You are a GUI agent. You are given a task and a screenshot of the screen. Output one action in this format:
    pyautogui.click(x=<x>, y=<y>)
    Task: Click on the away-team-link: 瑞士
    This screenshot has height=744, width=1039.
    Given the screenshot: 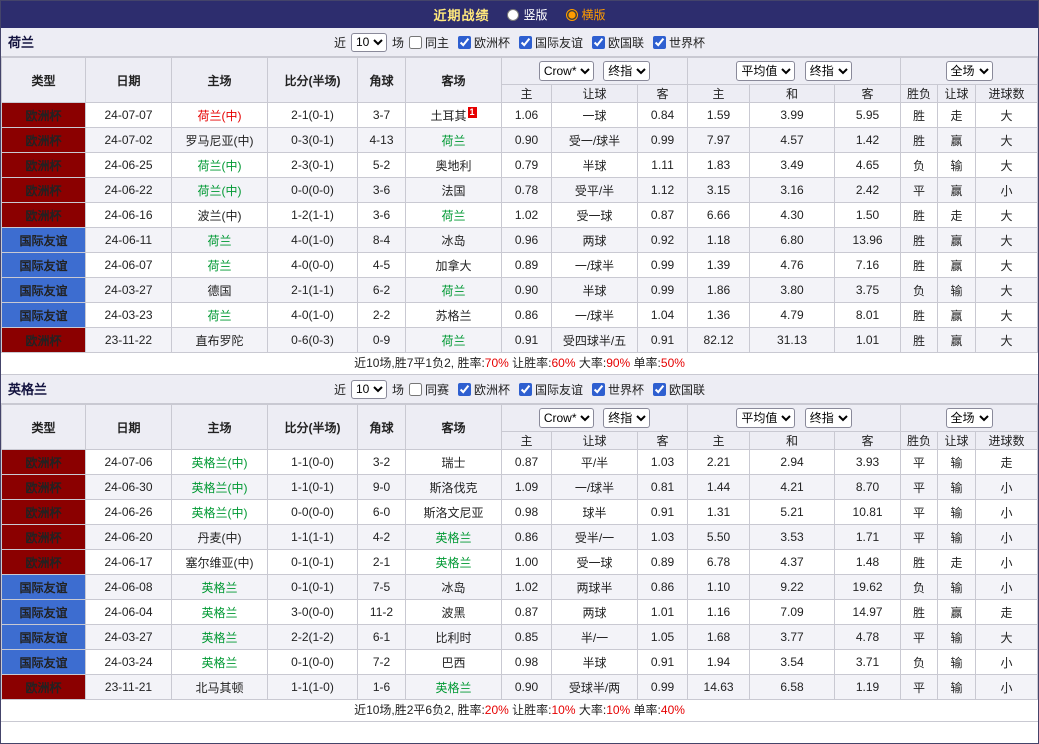 What is the action you would take?
    pyautogui.click(x=453, y=463)
    